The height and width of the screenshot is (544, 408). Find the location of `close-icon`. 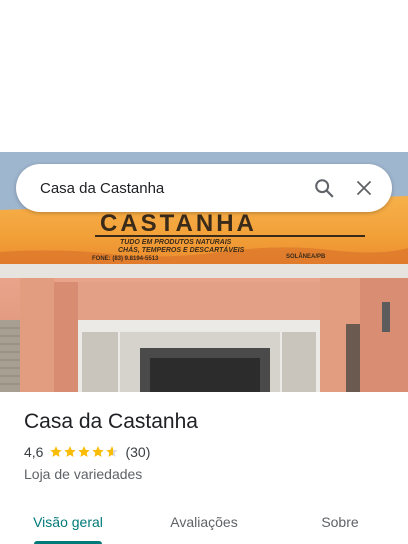

close-icon is located at coordinates (364, 188).